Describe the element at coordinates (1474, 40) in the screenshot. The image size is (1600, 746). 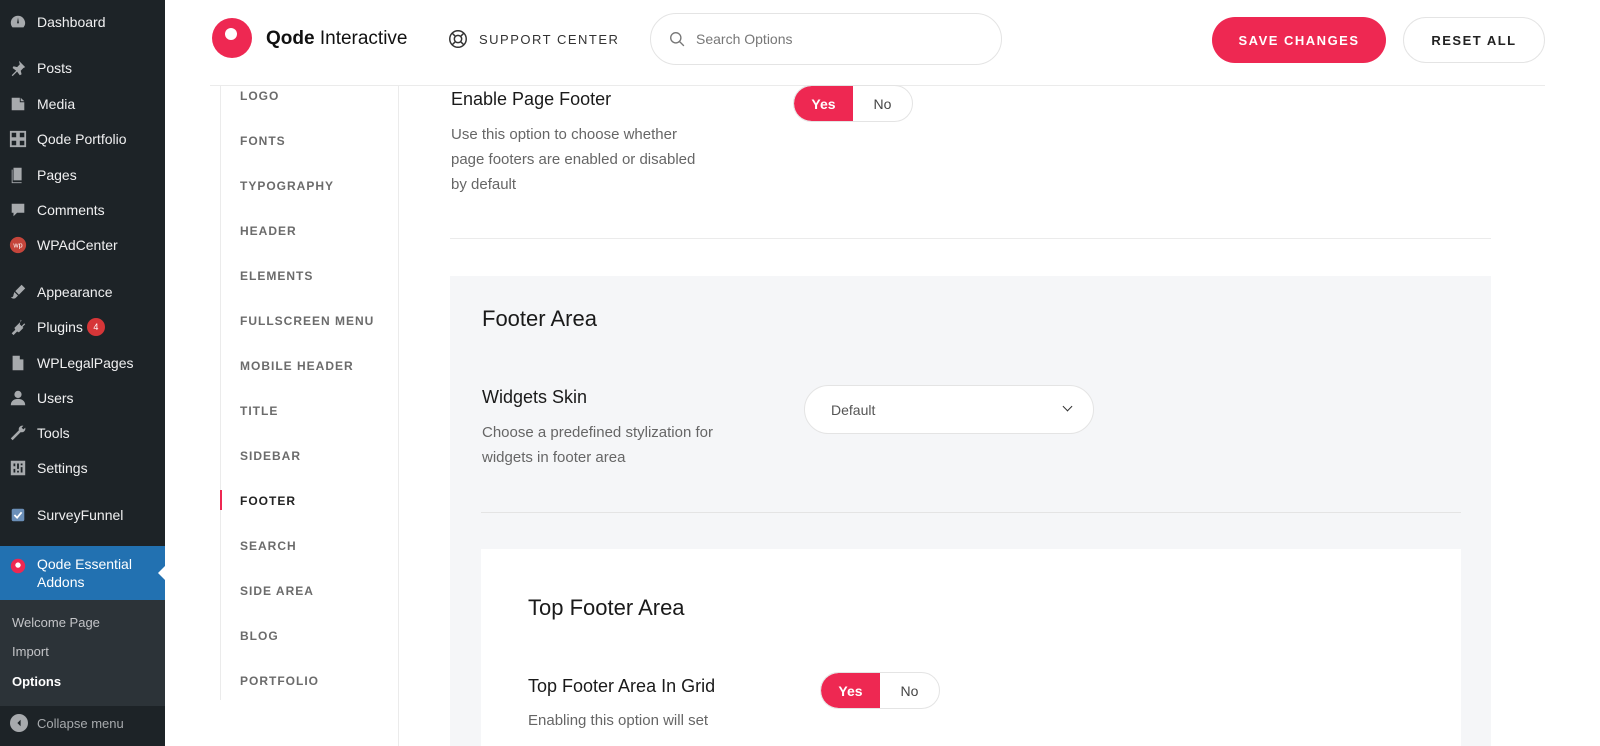
I see `reset-all-button: RESET ALL` at that location.